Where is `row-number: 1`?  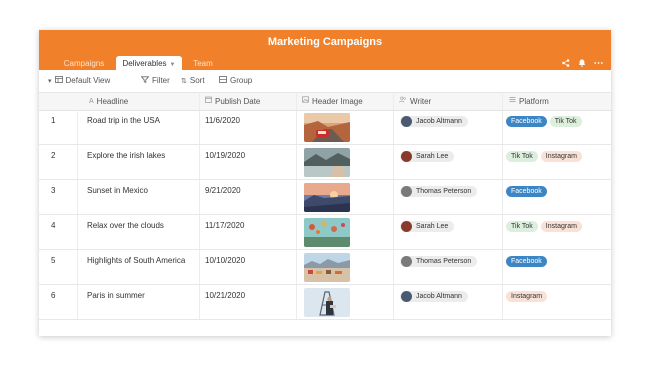 row-number: 1 is located at coordinates (53, 120).